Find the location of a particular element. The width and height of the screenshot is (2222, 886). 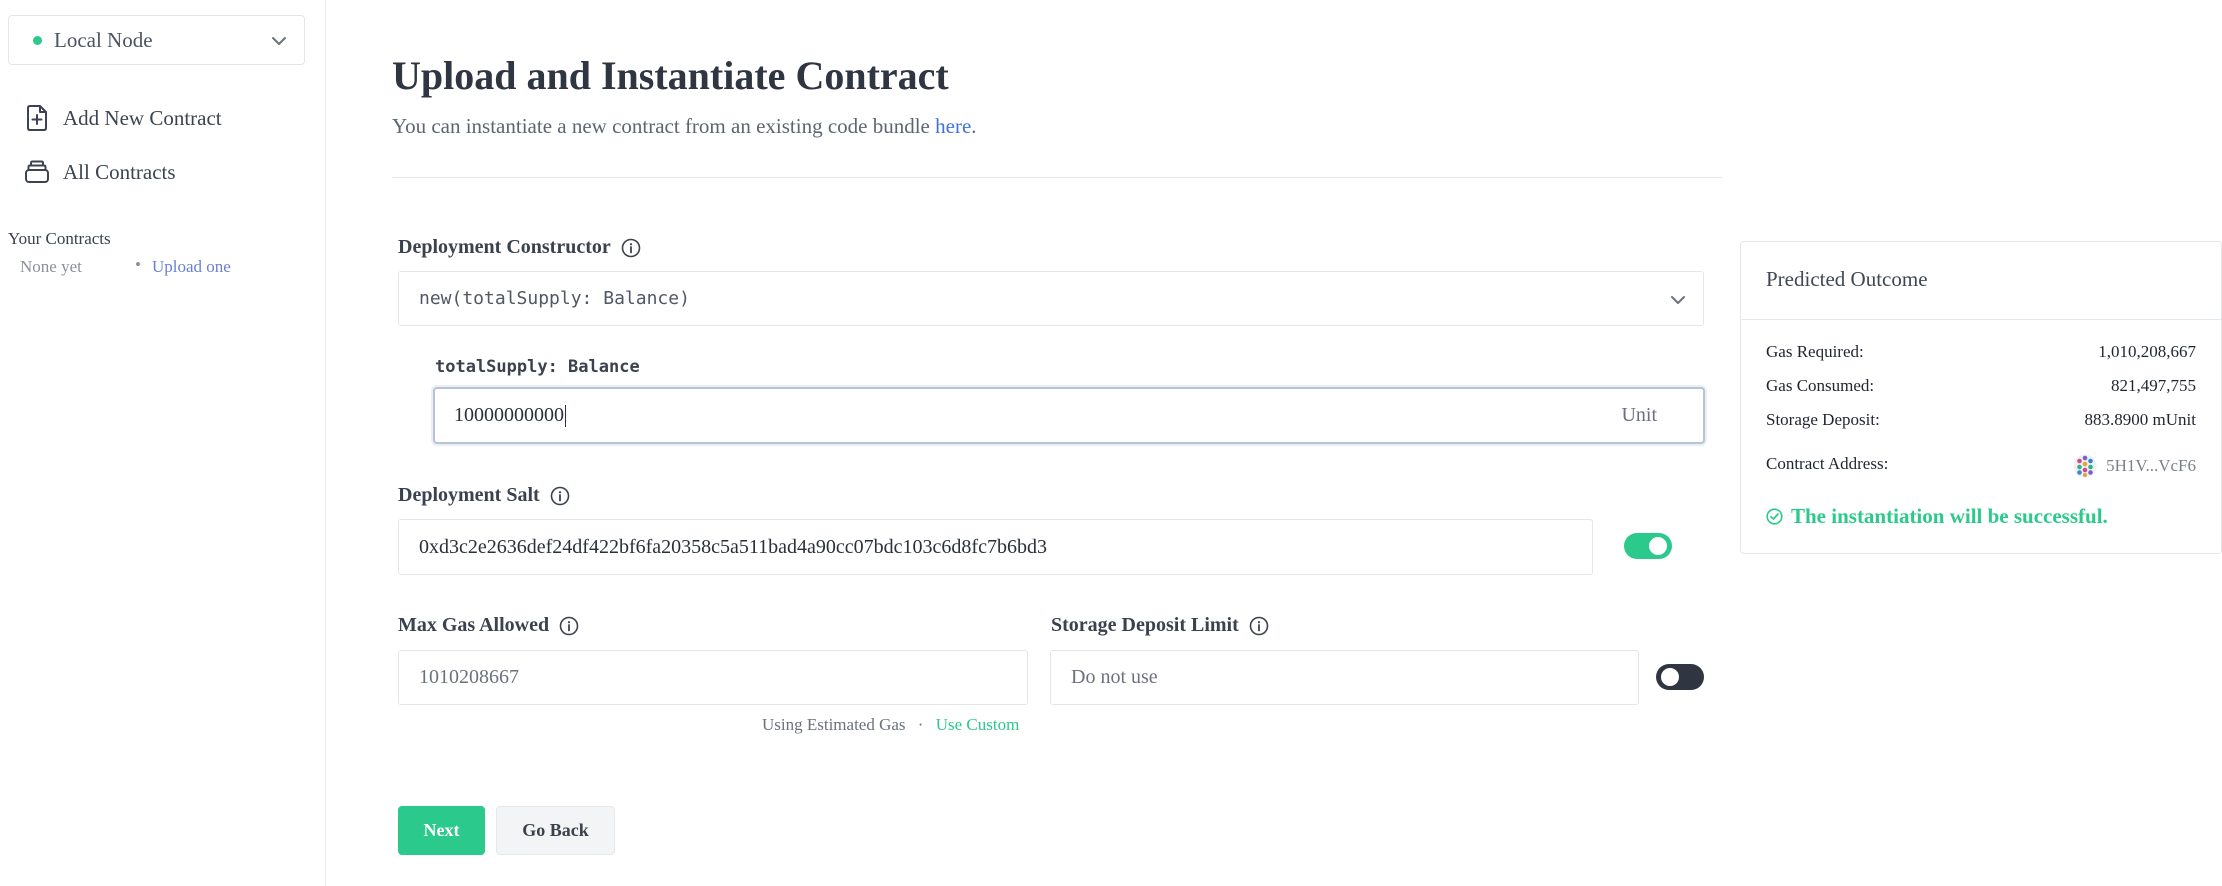

storage-deposit-value: 883.8900 mUnit is located at coordinates (2140, 419).